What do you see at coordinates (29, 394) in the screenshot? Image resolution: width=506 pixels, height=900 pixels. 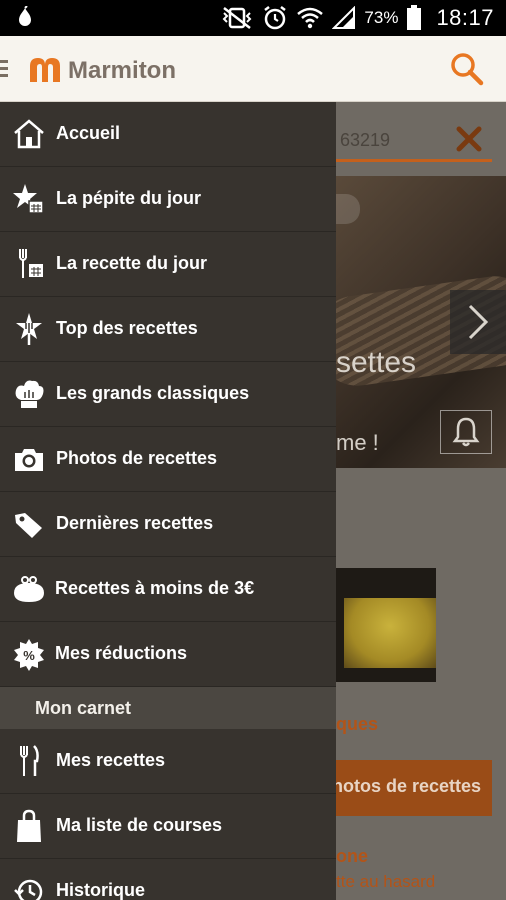 I see `chef-hat-icon` at bounding box center [29, 394].